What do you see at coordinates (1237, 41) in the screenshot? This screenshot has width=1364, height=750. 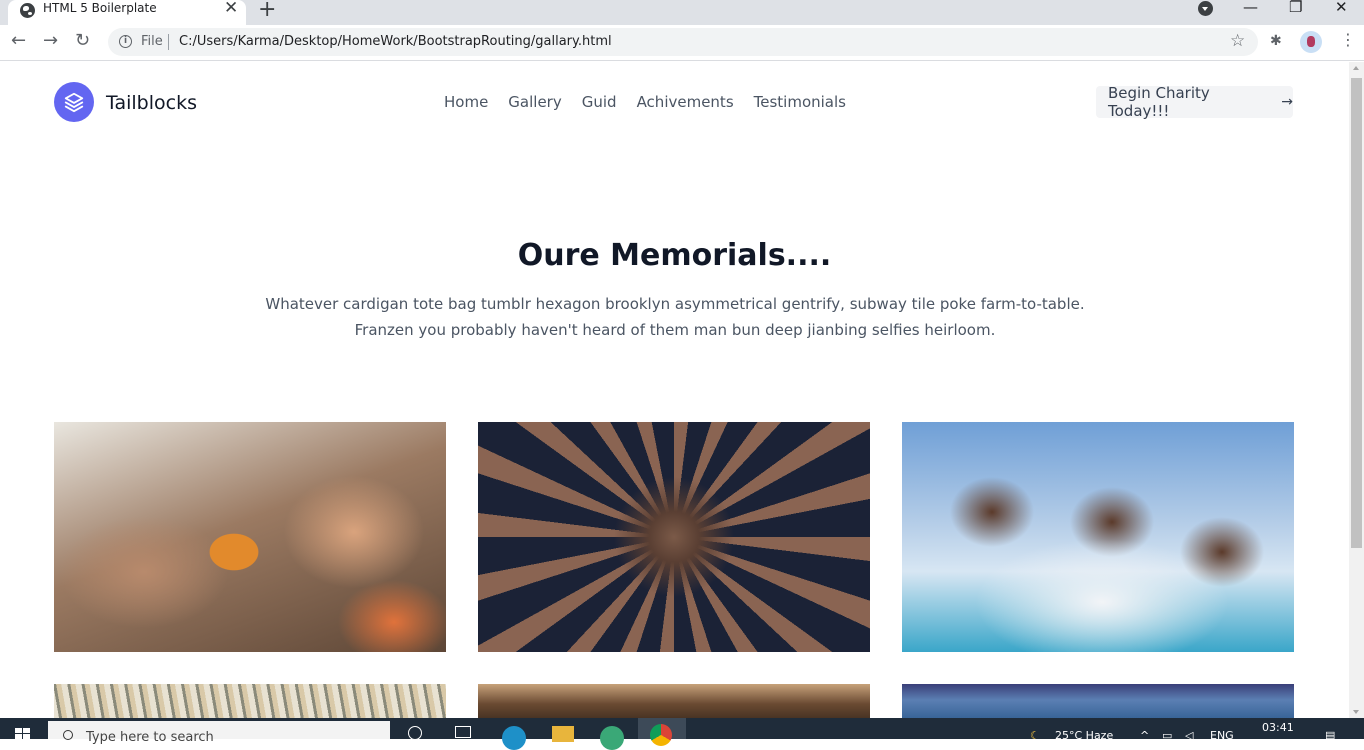 I see `bookmark-star-icon: ☆` at bounding box center [1237, 41].